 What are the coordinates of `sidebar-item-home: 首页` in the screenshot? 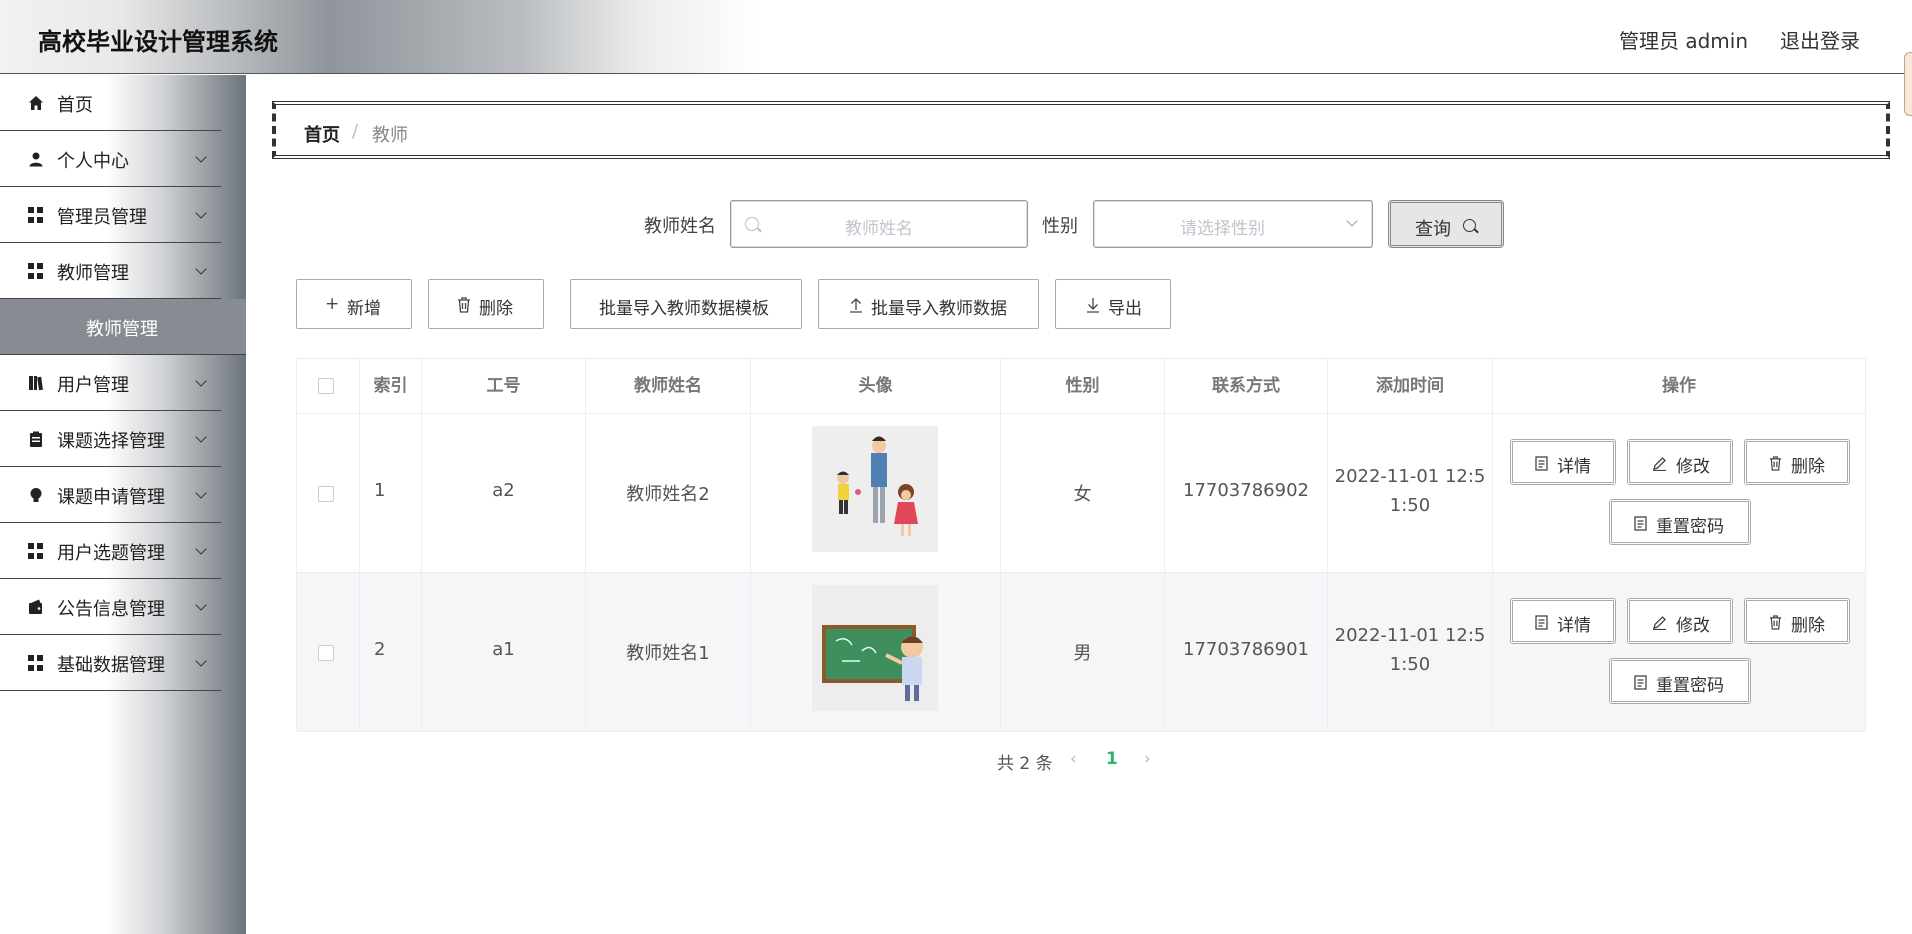 It's located at (110, 103).